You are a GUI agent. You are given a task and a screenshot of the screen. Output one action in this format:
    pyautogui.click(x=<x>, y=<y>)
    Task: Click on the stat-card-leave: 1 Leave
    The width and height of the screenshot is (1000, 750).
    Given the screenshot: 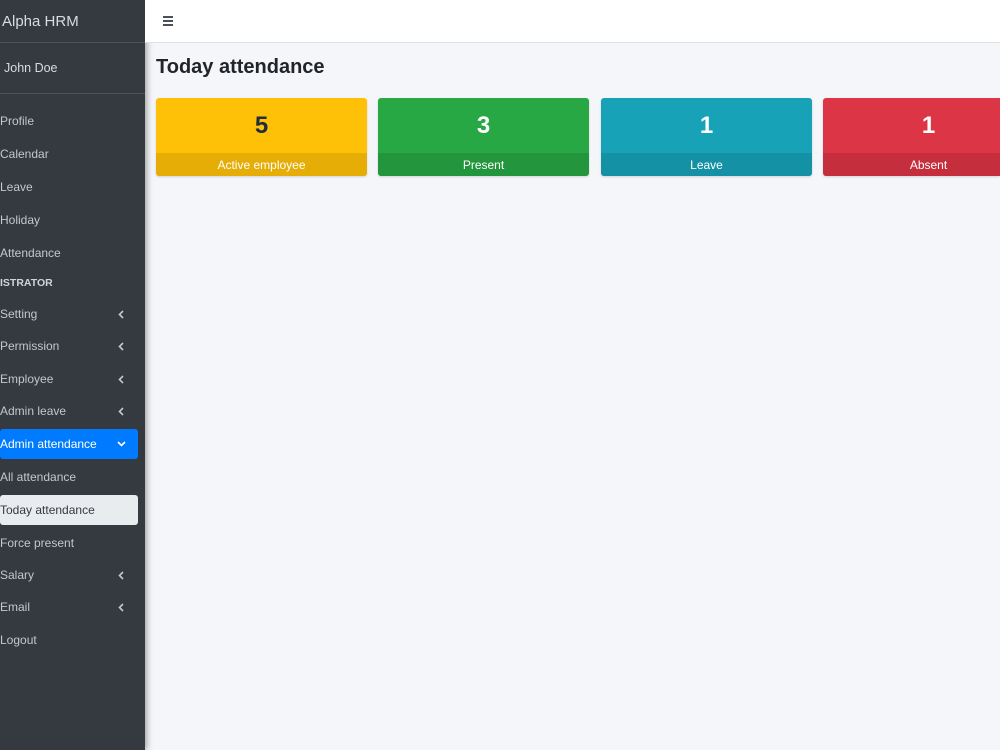 What is the action you would take?
    pyautogui.click(x=706, y=137)
    